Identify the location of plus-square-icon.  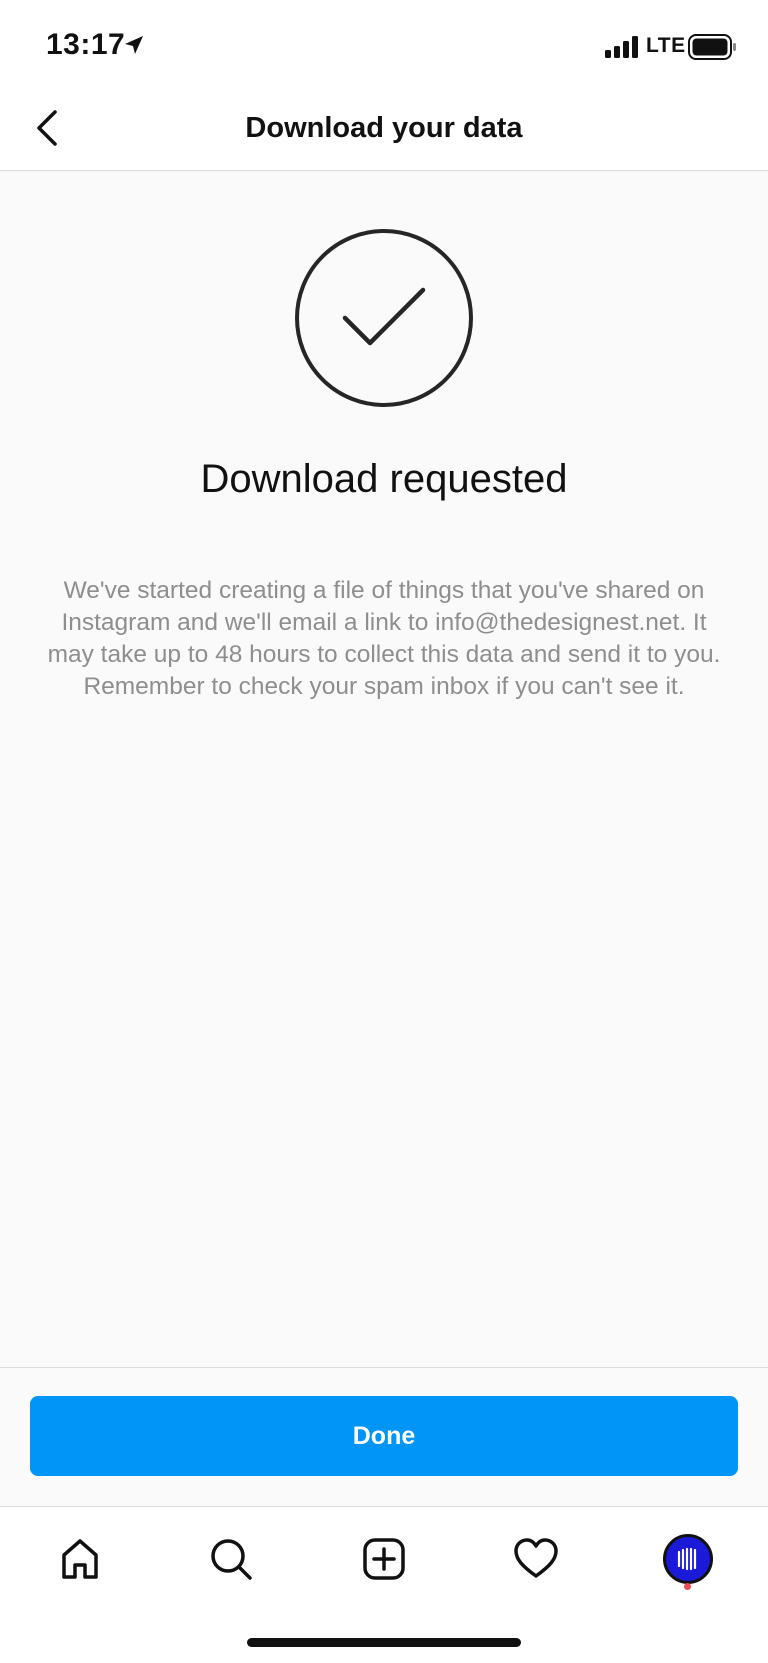
(384, 1559).